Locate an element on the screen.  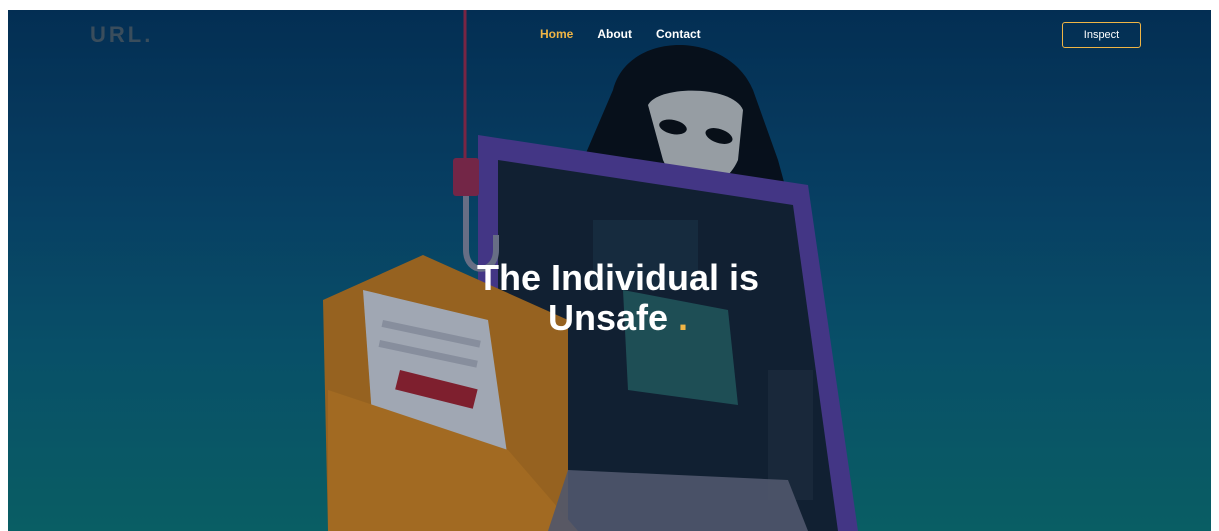
hero-title-line-2: Unsafe is located at coordinates (607, 317).